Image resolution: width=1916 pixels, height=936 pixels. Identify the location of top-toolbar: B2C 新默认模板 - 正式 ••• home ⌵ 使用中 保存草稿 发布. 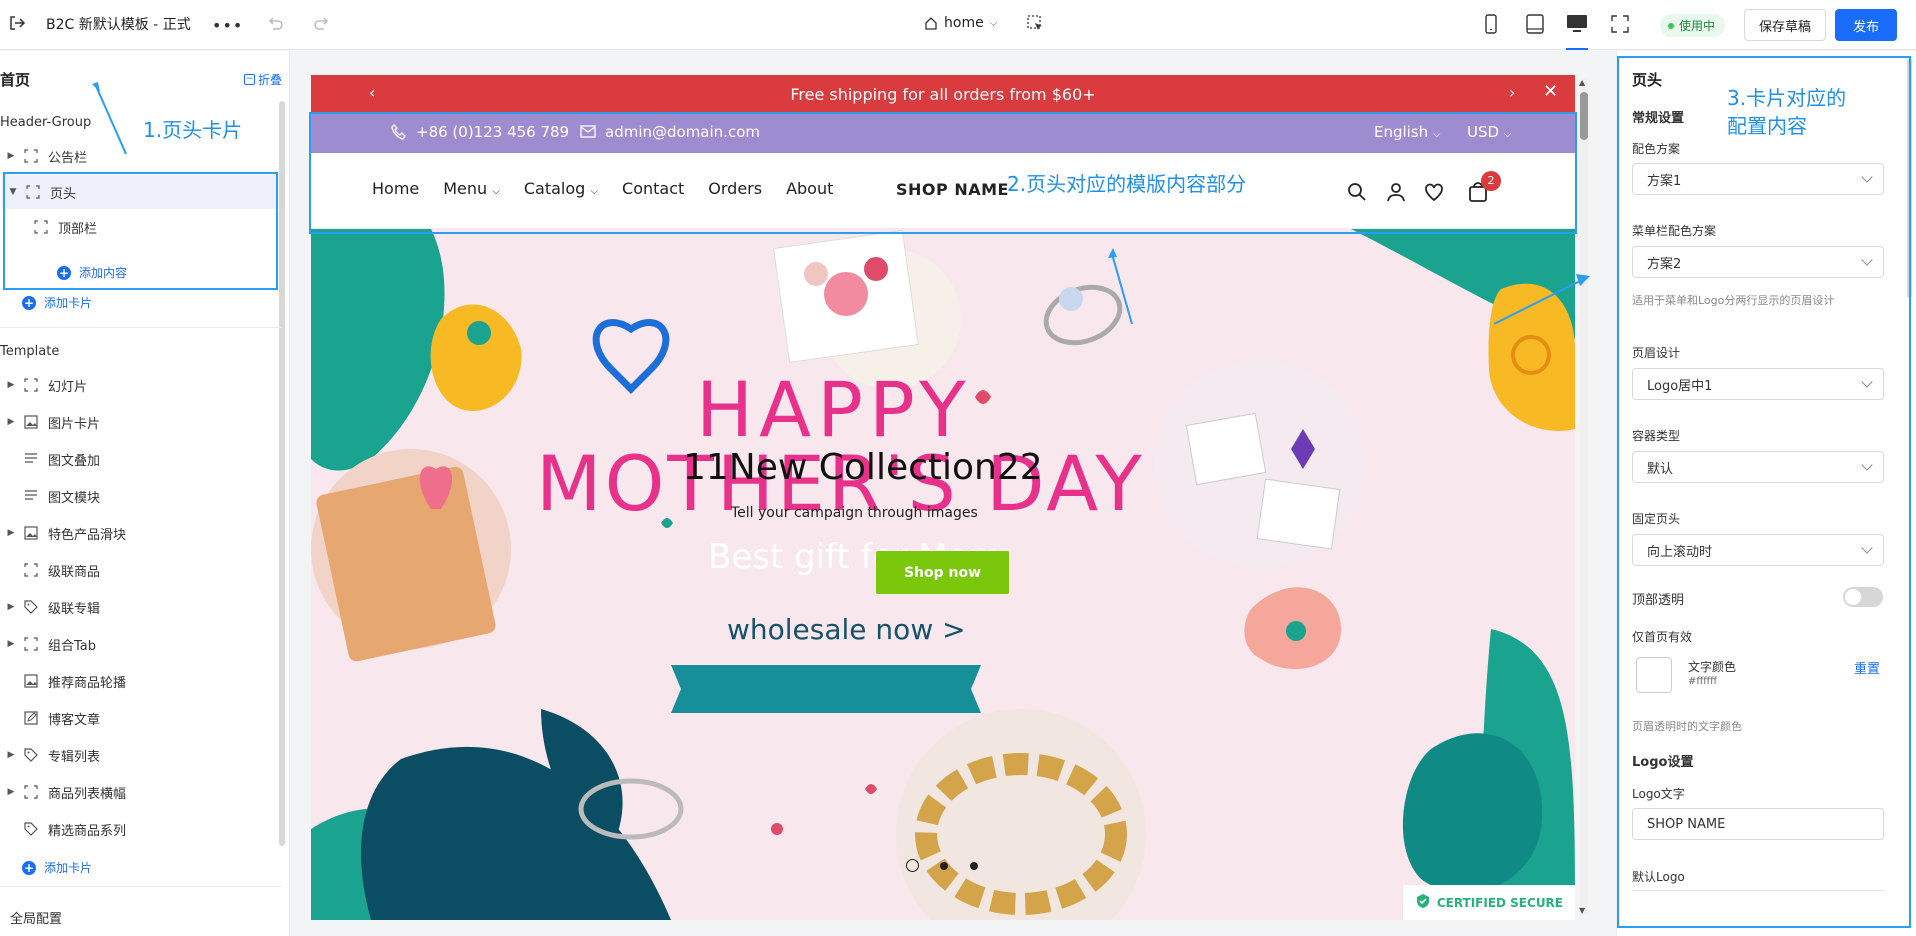
(958, 25).